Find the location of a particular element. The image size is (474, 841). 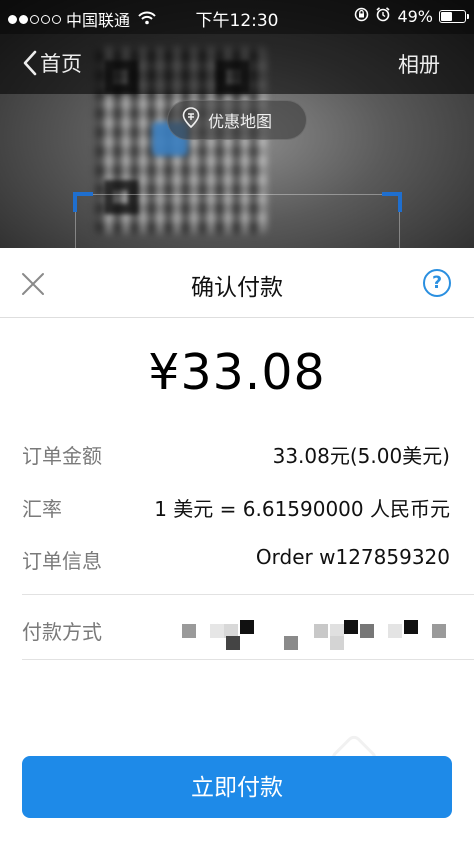

payment-method-label: 付款方式 is located at coordinates (62, 632).